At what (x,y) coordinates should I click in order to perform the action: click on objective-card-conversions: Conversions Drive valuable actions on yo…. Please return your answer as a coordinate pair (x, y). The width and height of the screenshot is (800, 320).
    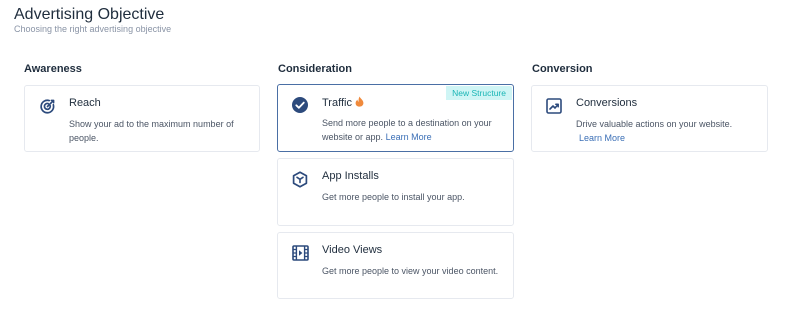
    Looking at the image, I should click on (649, 118).